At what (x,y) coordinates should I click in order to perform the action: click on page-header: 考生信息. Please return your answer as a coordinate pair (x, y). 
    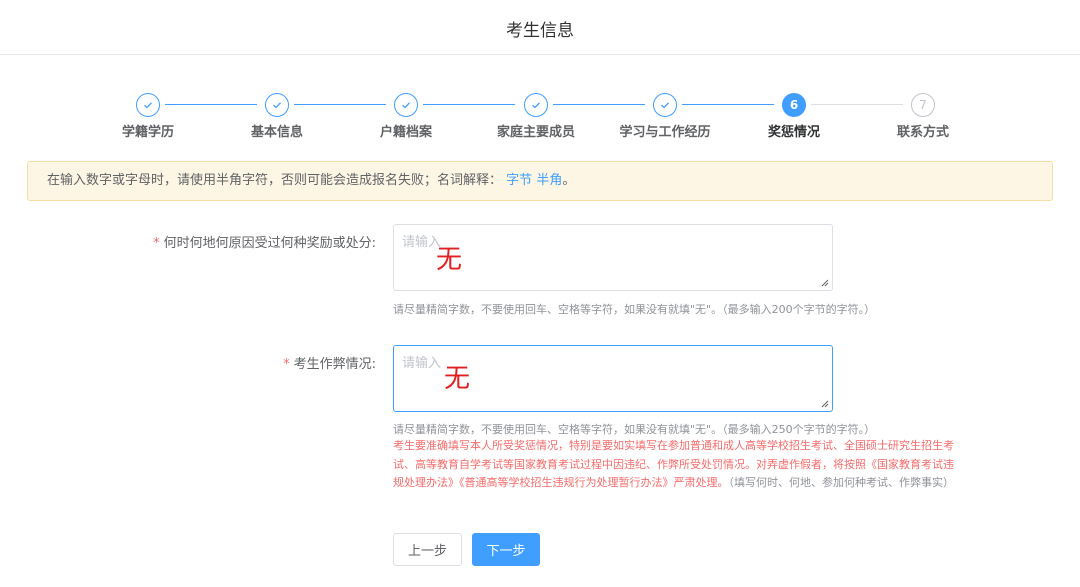
    Looking at the image, I should click on (540, 27).